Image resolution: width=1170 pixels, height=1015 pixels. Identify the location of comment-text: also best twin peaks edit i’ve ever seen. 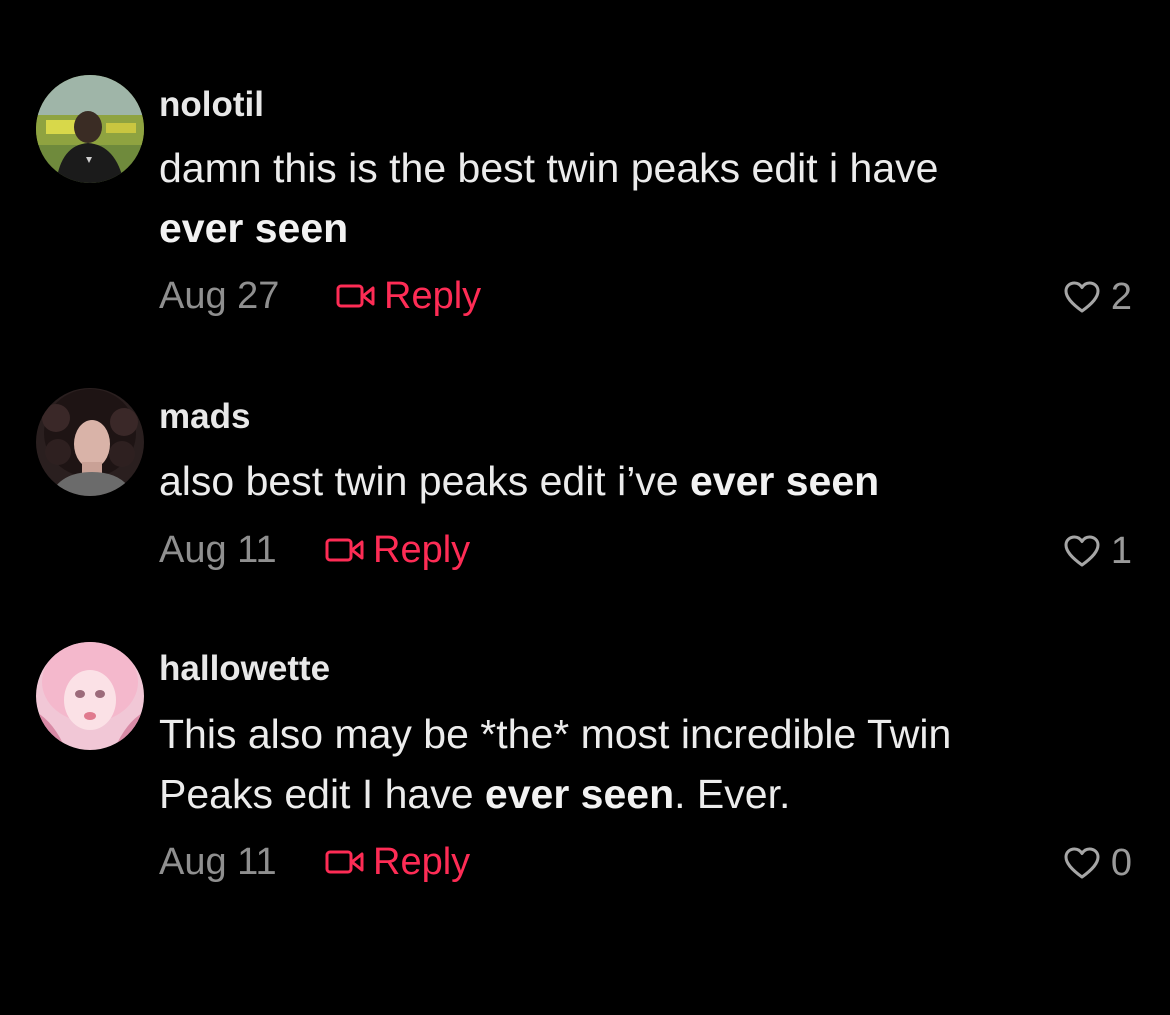
(639, 481).